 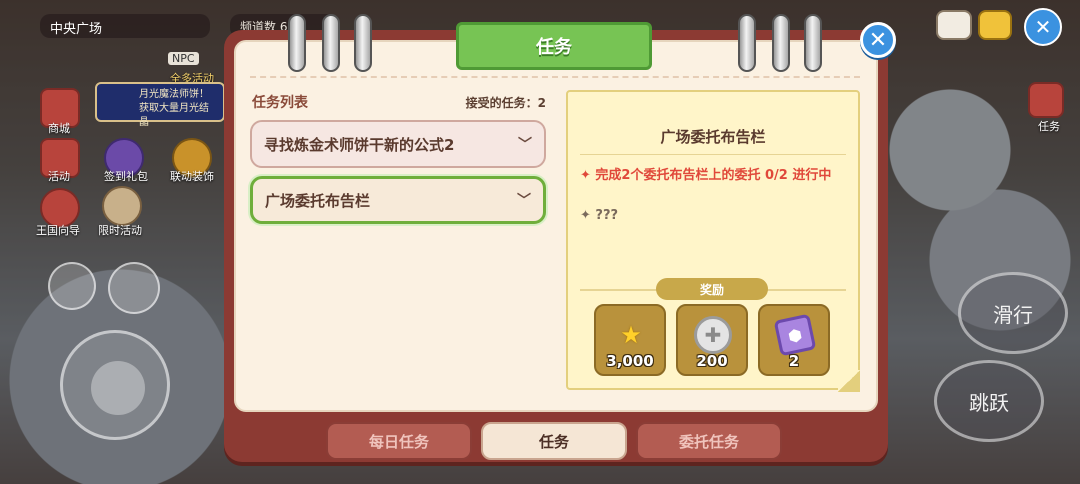 I want to click on announcement-icon, so click(x=995, y=25).